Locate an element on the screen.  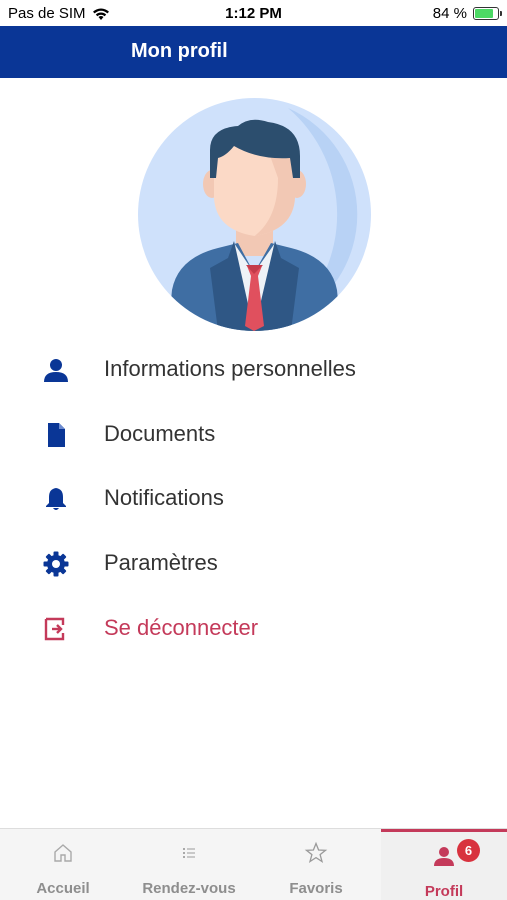
status-time: 1:12 PM is located at coordinates (253, 13).